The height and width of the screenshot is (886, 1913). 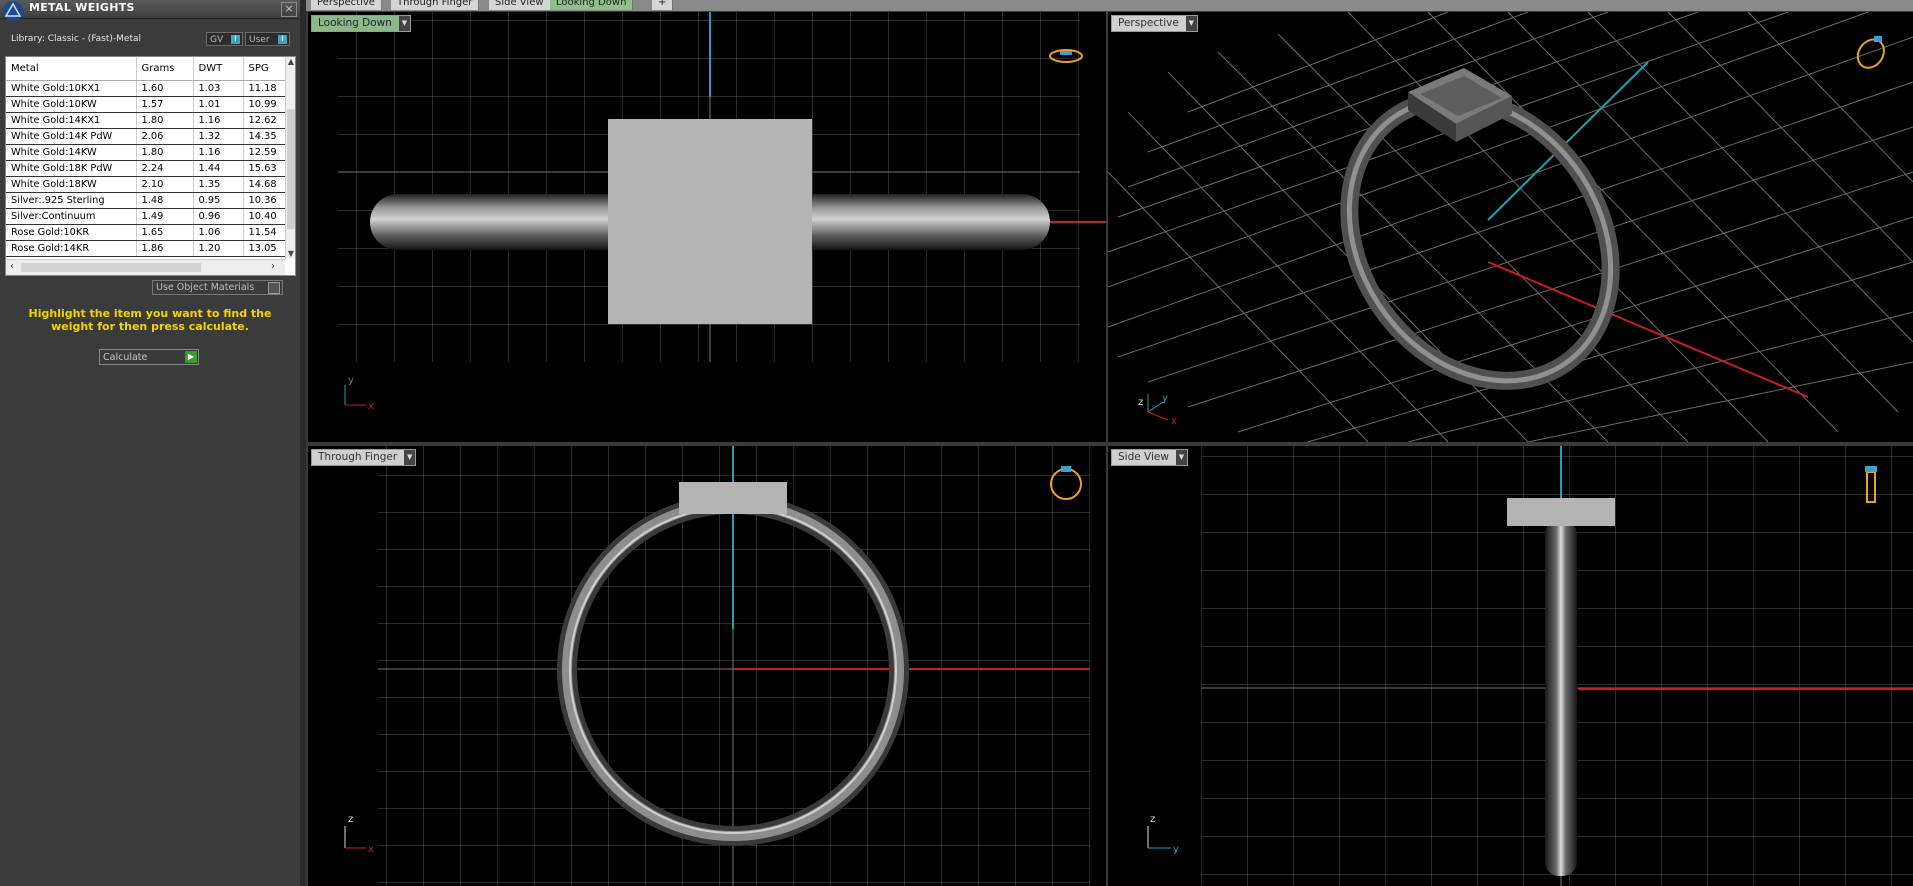 What do you see at coordinates (218, 248) in the screenshot?
I see `cell-dwt: 1.20` at bounding box center [218, 248].